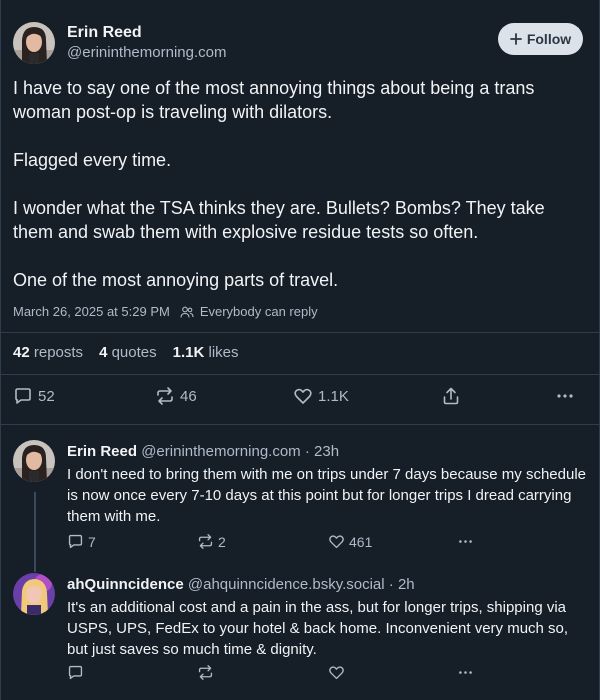 Image resolution: width=600 pixels, height=700 pixels. What do you see at coordinates (92, 160) in the screenshot?
I see `post-paragraph: Flagged every time.` at bounding box center [92, 160].